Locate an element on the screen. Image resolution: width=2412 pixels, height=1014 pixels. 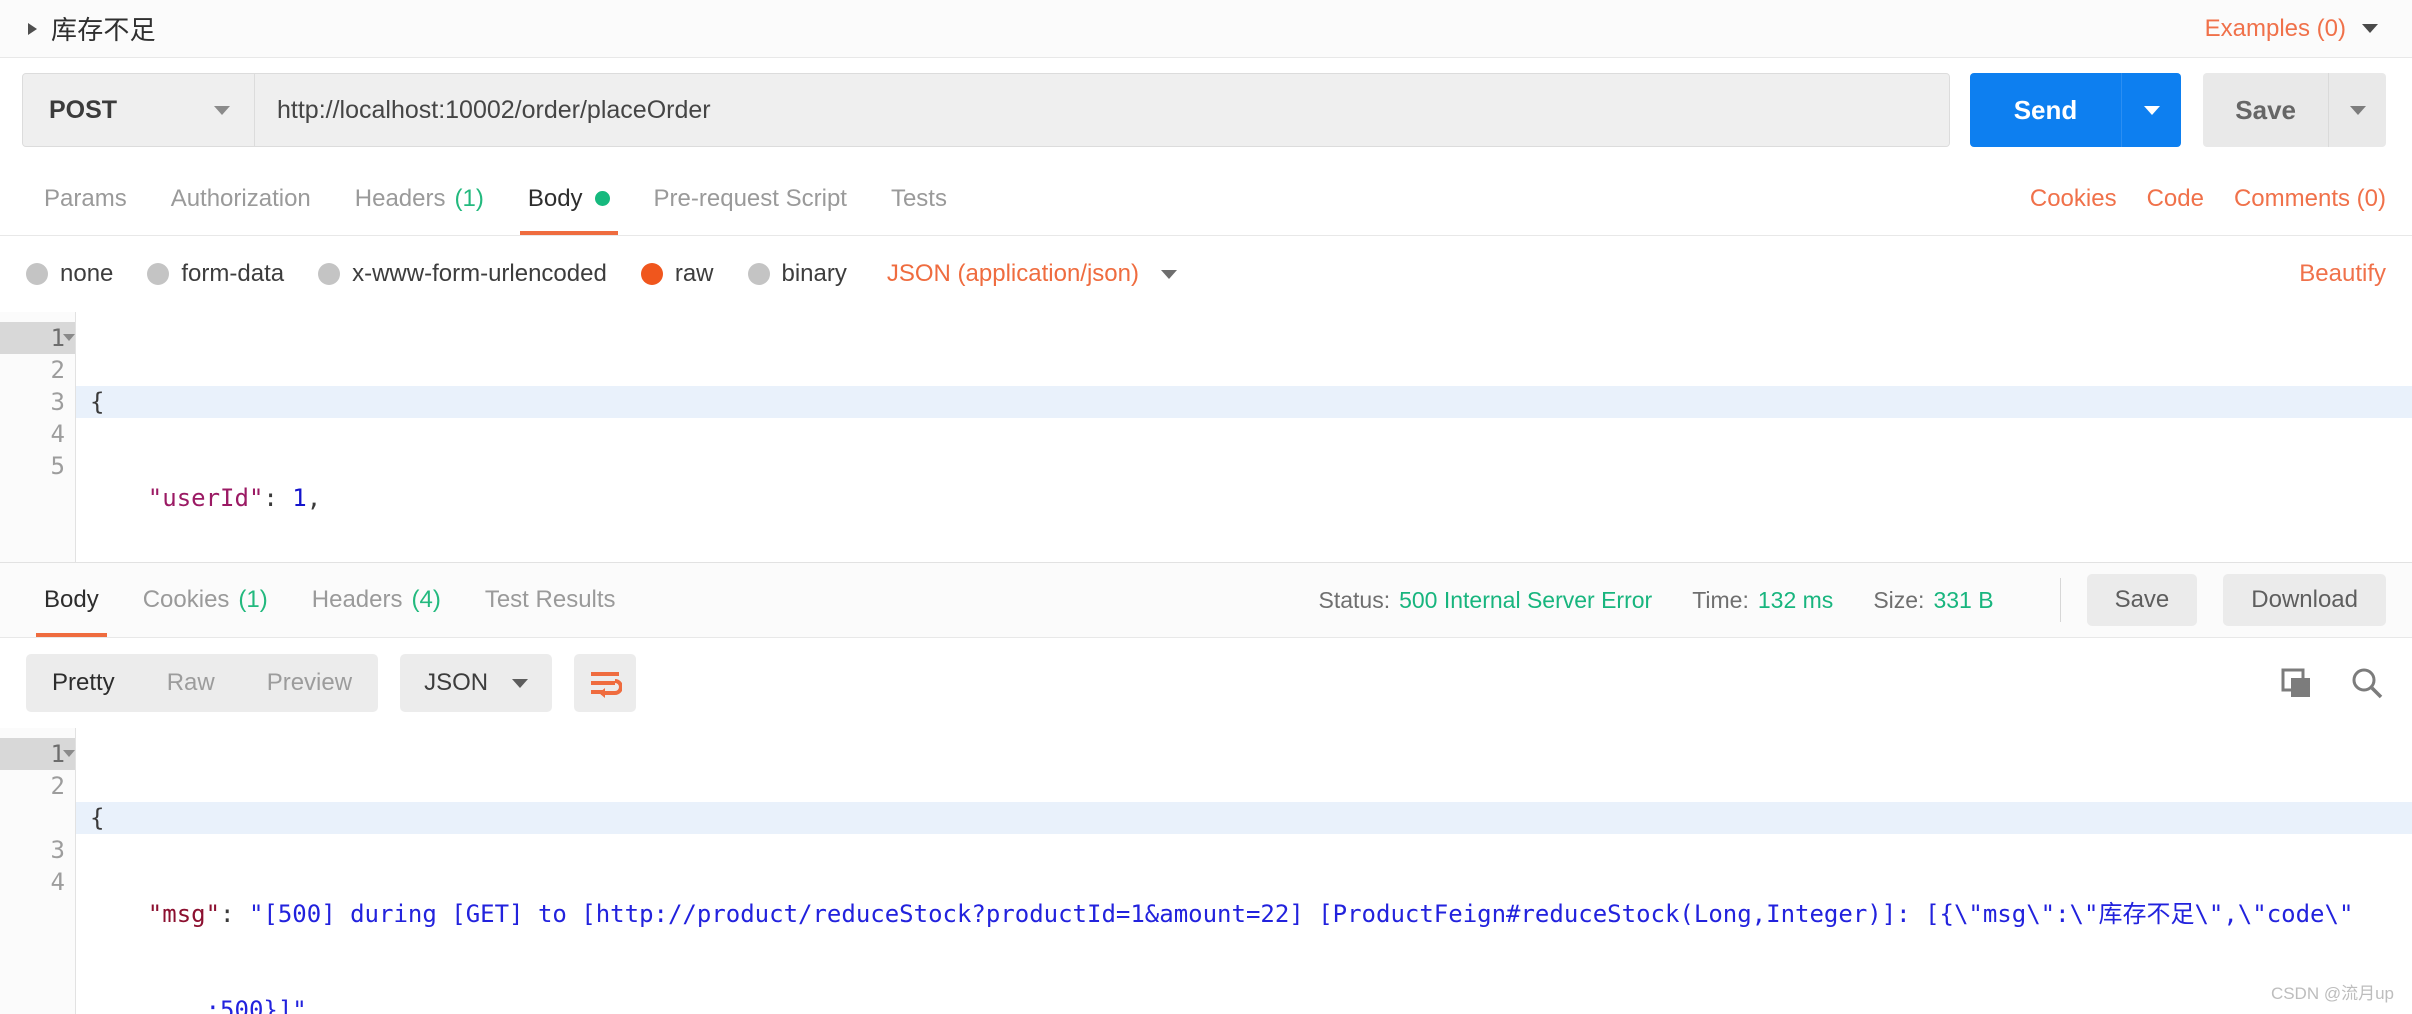
time-value: 132 ms is located at coordinates (1795, 599).